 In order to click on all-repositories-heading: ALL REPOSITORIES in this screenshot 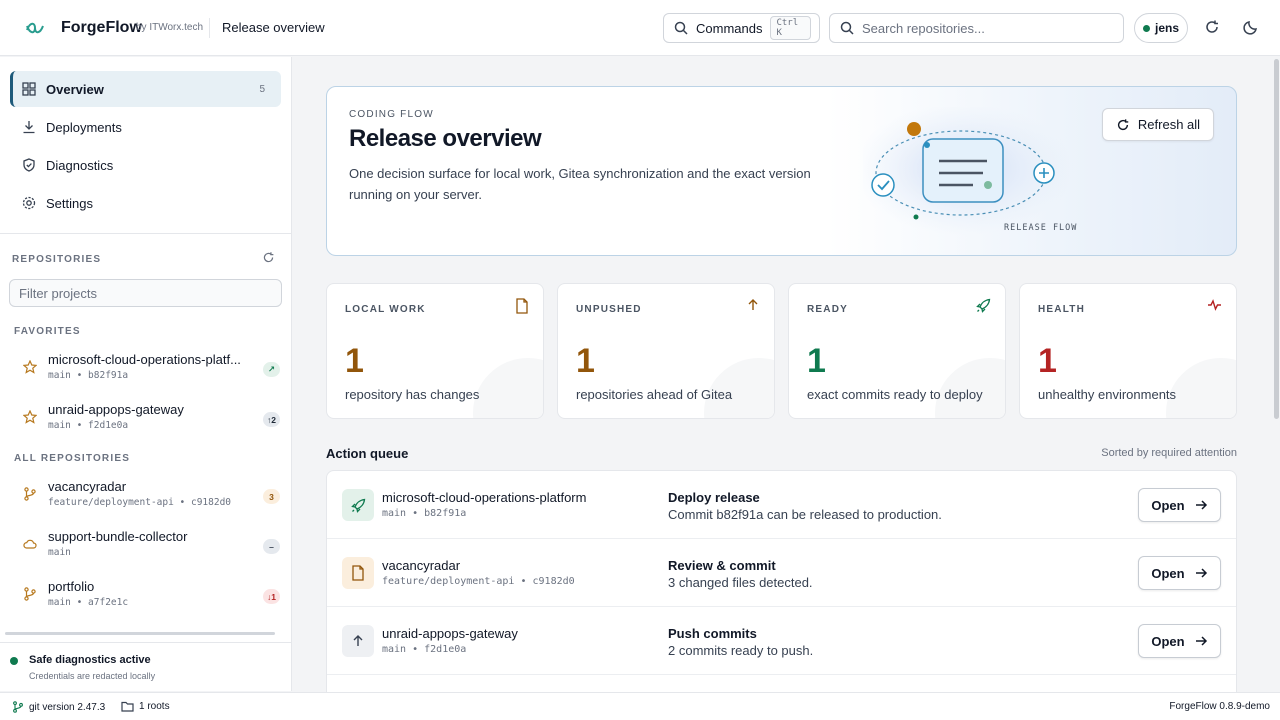, I will do `click(72, 458)`.